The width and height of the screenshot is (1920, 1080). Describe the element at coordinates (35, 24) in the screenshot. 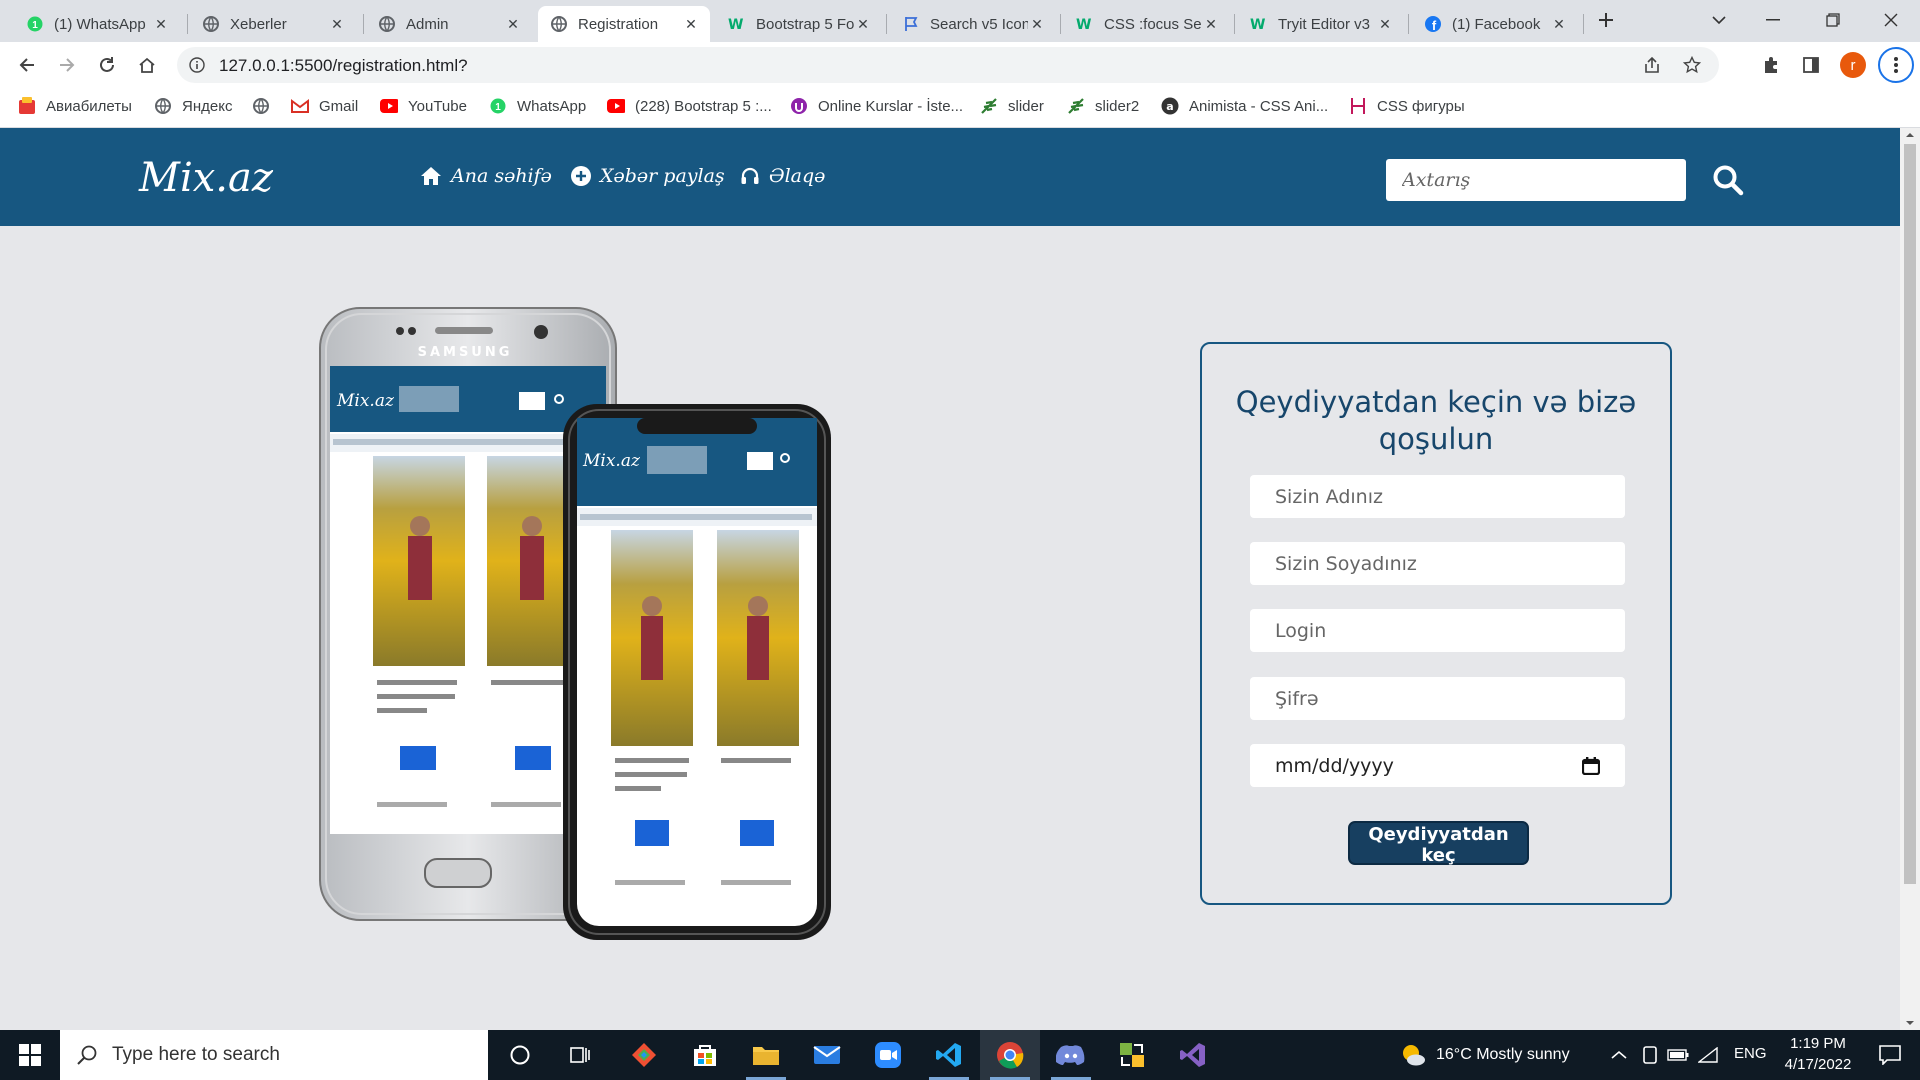

I see `whatsapp-icon: 1` at that location.